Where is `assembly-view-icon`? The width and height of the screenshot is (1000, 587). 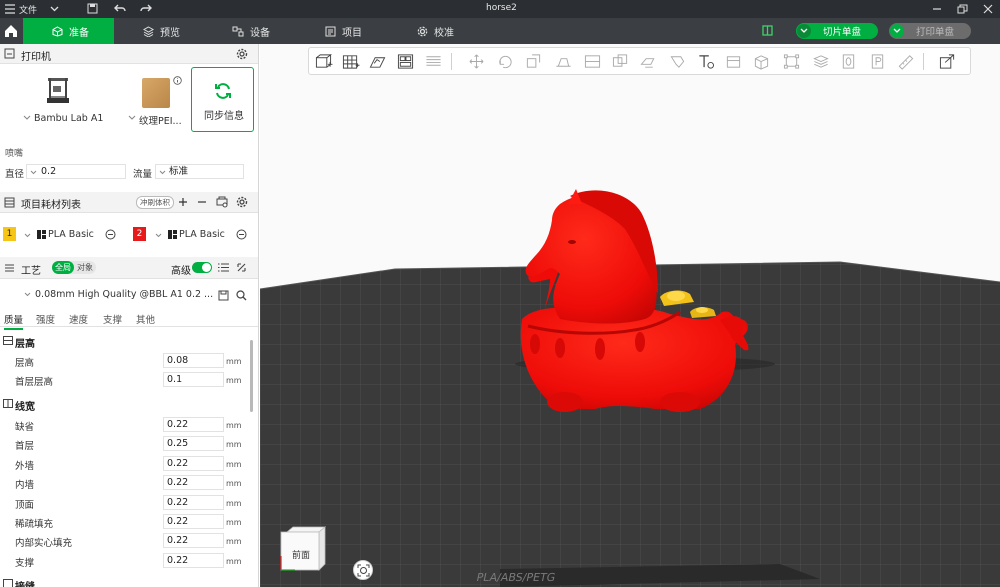
assembly-view-icon is located at coordinates (947, 61).